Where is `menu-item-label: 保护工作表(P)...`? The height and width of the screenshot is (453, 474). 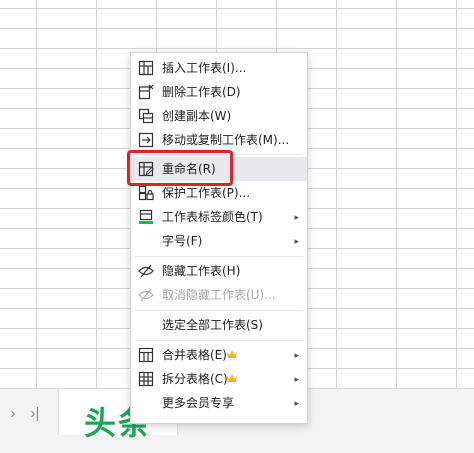
menu-item-label: 保护工作表(P)... is located at coordinates (206, 193).